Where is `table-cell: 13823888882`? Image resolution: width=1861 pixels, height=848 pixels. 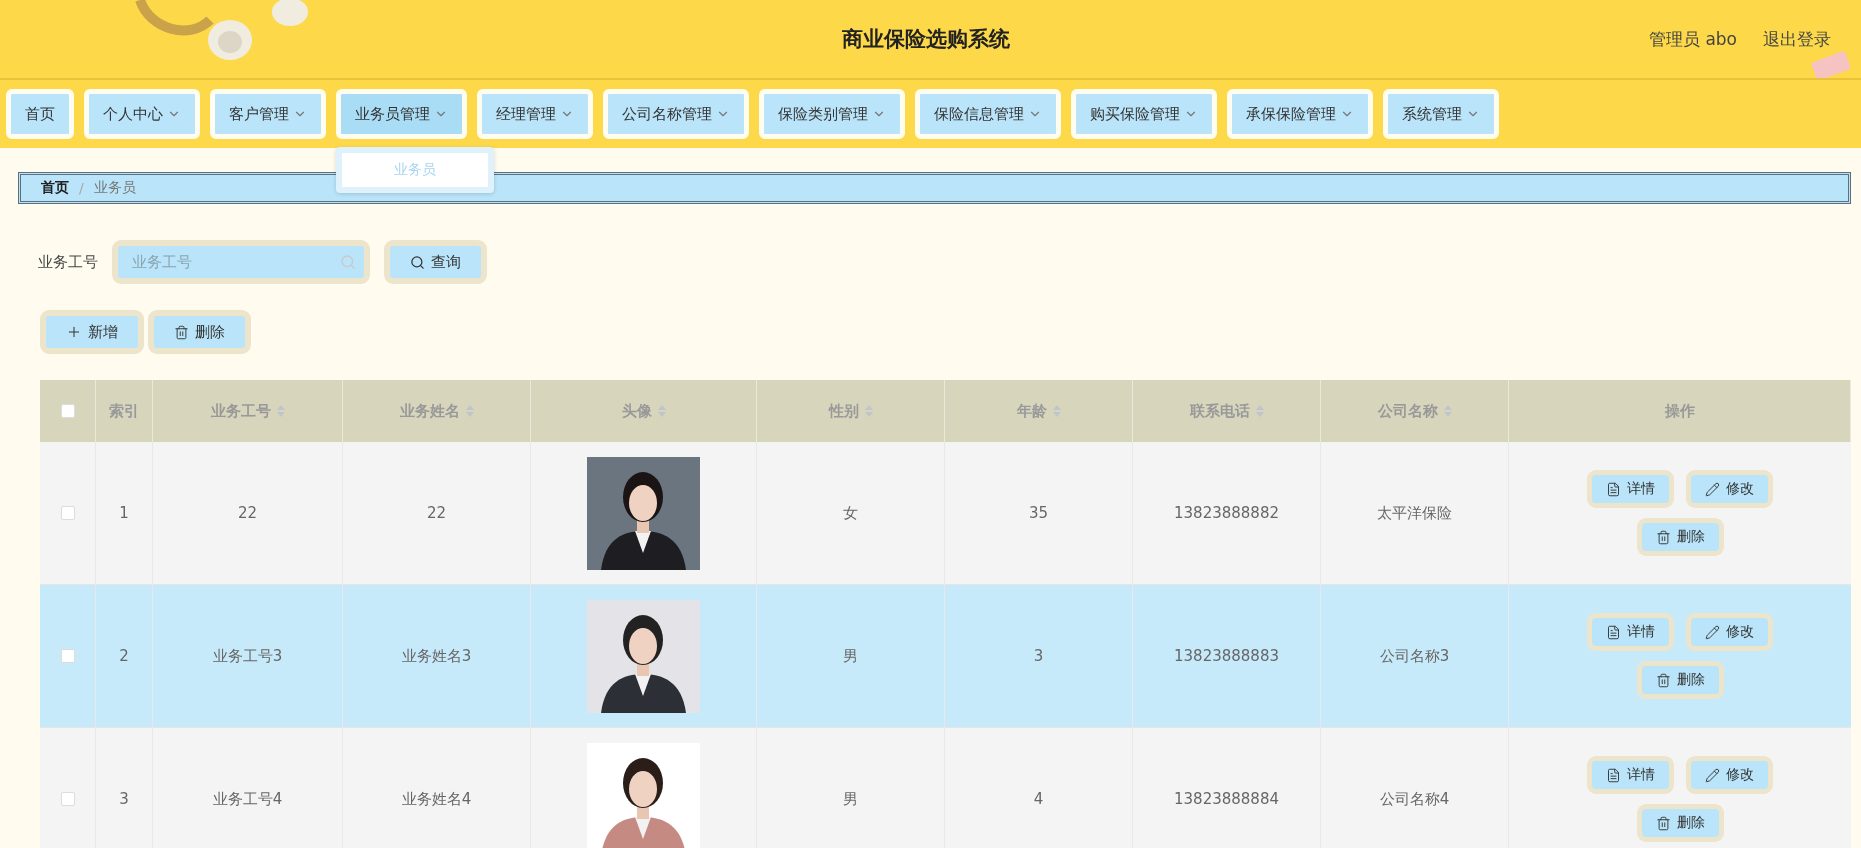
table-cell: 13823888882 is located at coordinates (1226, 513).